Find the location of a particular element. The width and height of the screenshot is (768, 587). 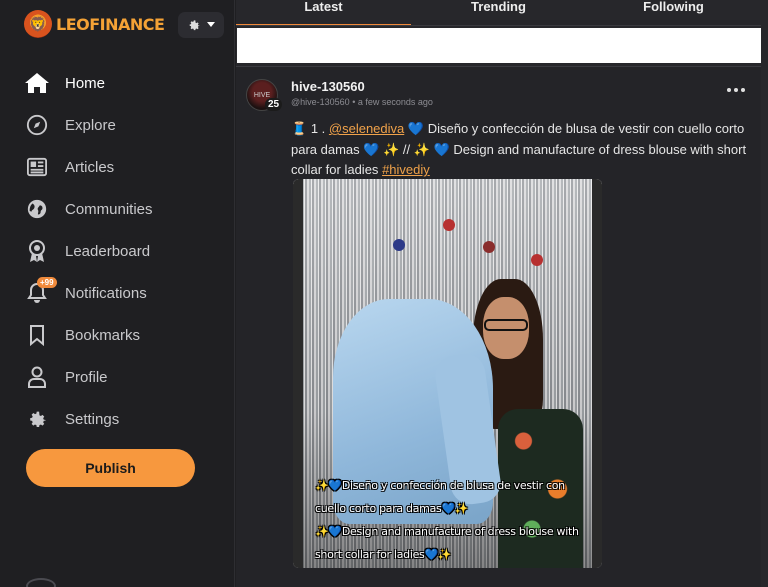

sidebar-item-home: Home is located at coordinates (124, 83).